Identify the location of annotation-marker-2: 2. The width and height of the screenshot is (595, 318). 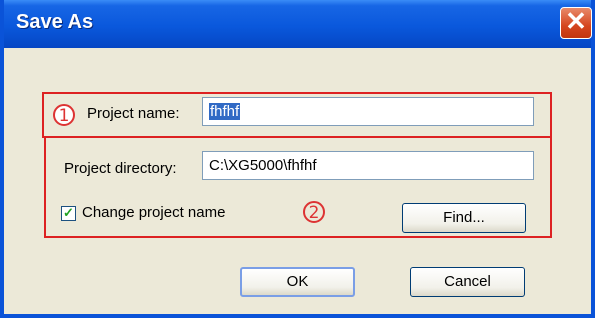
(314, 212).